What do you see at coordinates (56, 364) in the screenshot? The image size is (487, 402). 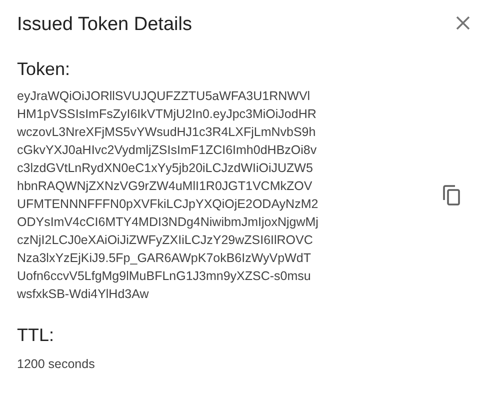 I see `ttl-value: 1200 seconds` at bounding box center [56, 364].